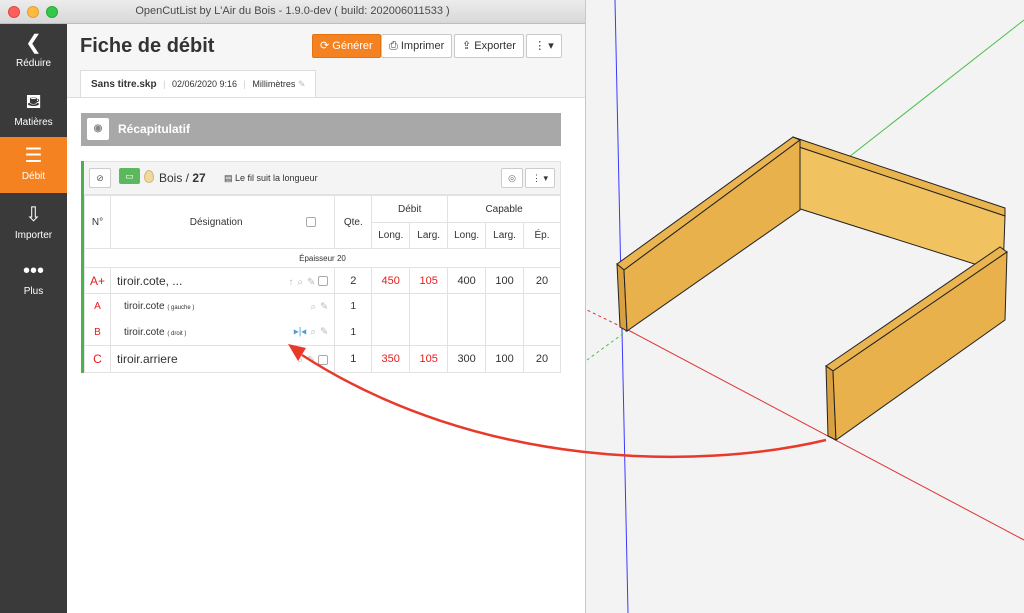 The image size is (1024, 613). I want to click on part-width: 100, so click(505, 359).